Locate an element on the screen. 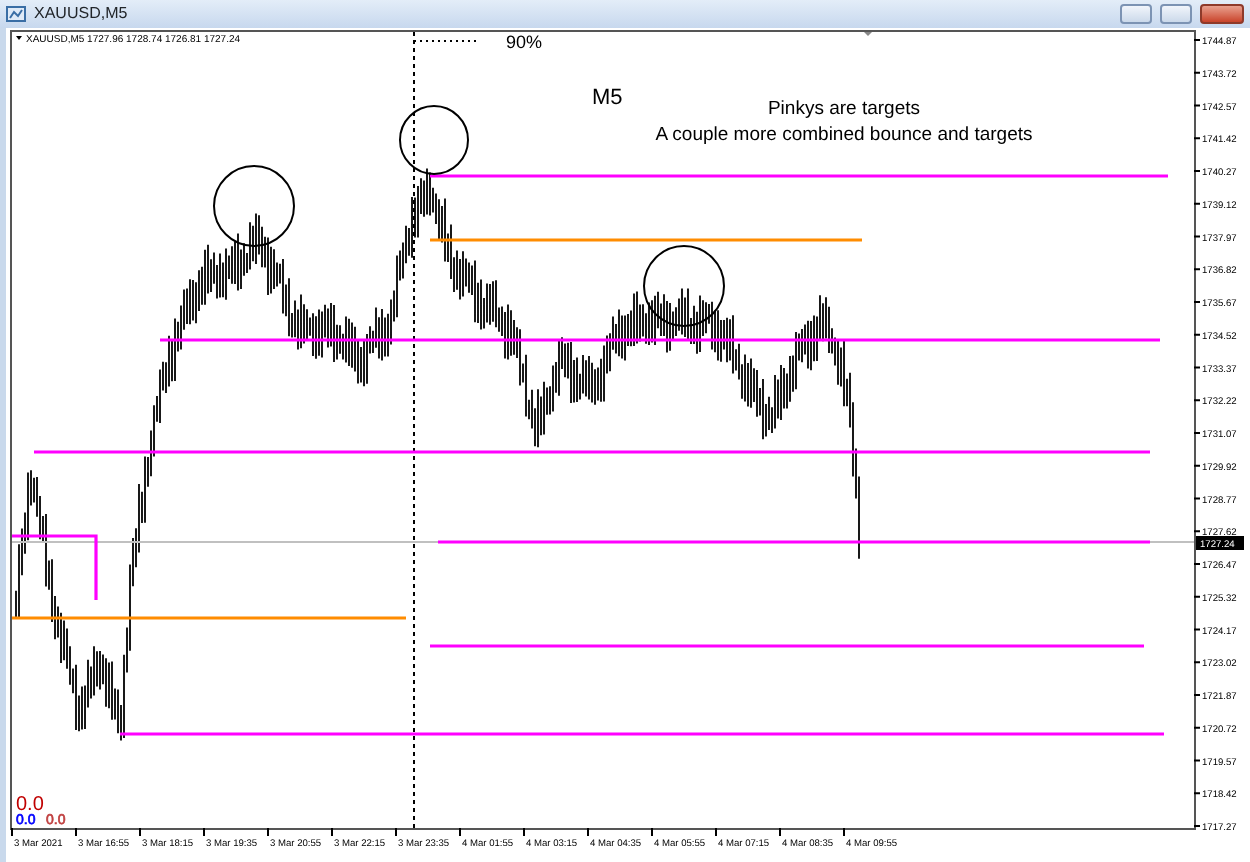  scale-ruler-drawing is located at coordinates (447, 41).